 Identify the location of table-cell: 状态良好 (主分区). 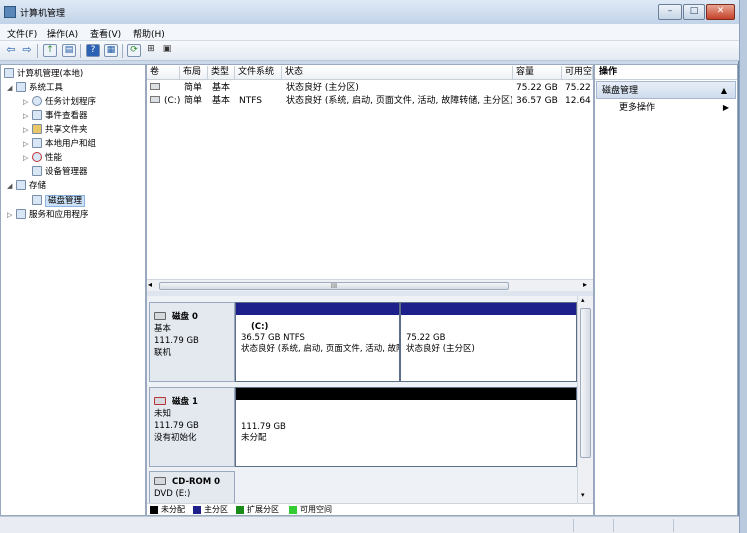
(322, 88).